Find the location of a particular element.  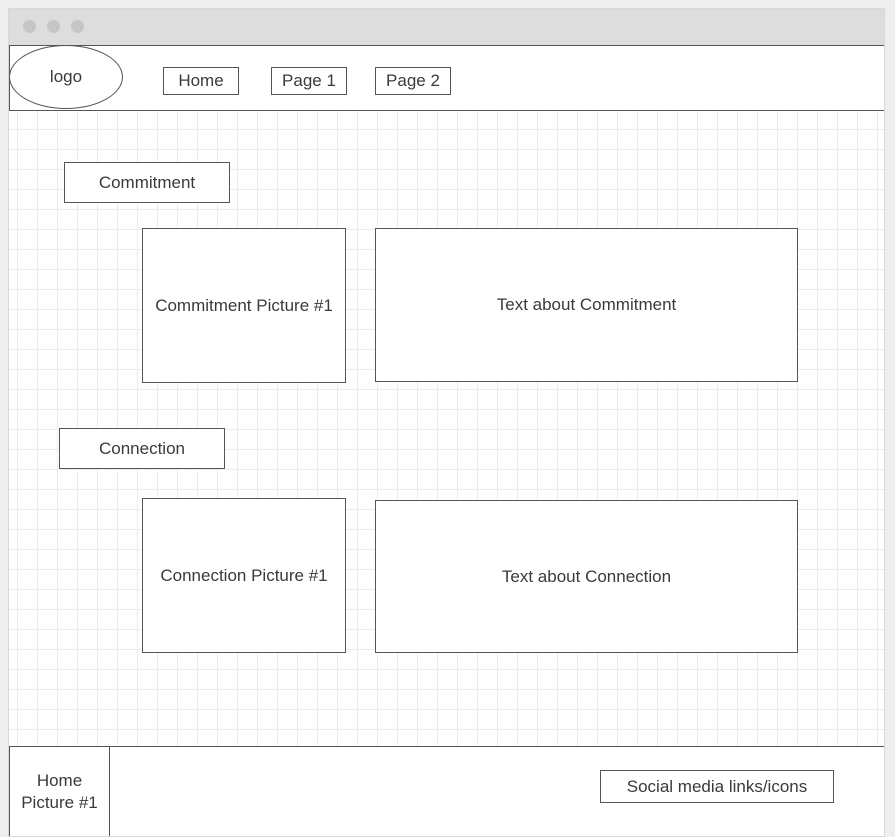

window-close-dot is located at coordinates (29, 26).